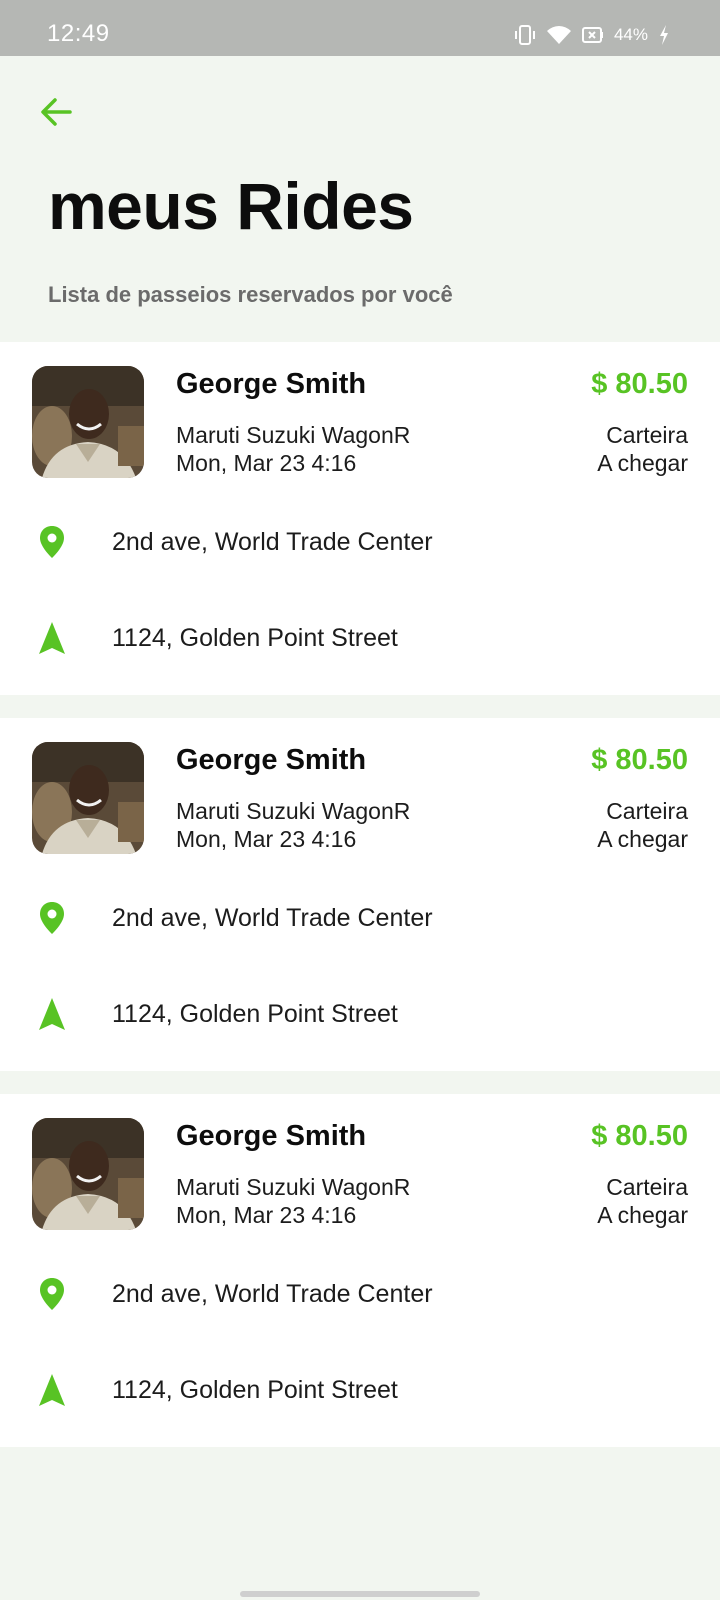 The image size is (720, 1600). Describe the element at coordinates (231, 206) in the screenshot. I see `page-title: meus Rides` at that location.